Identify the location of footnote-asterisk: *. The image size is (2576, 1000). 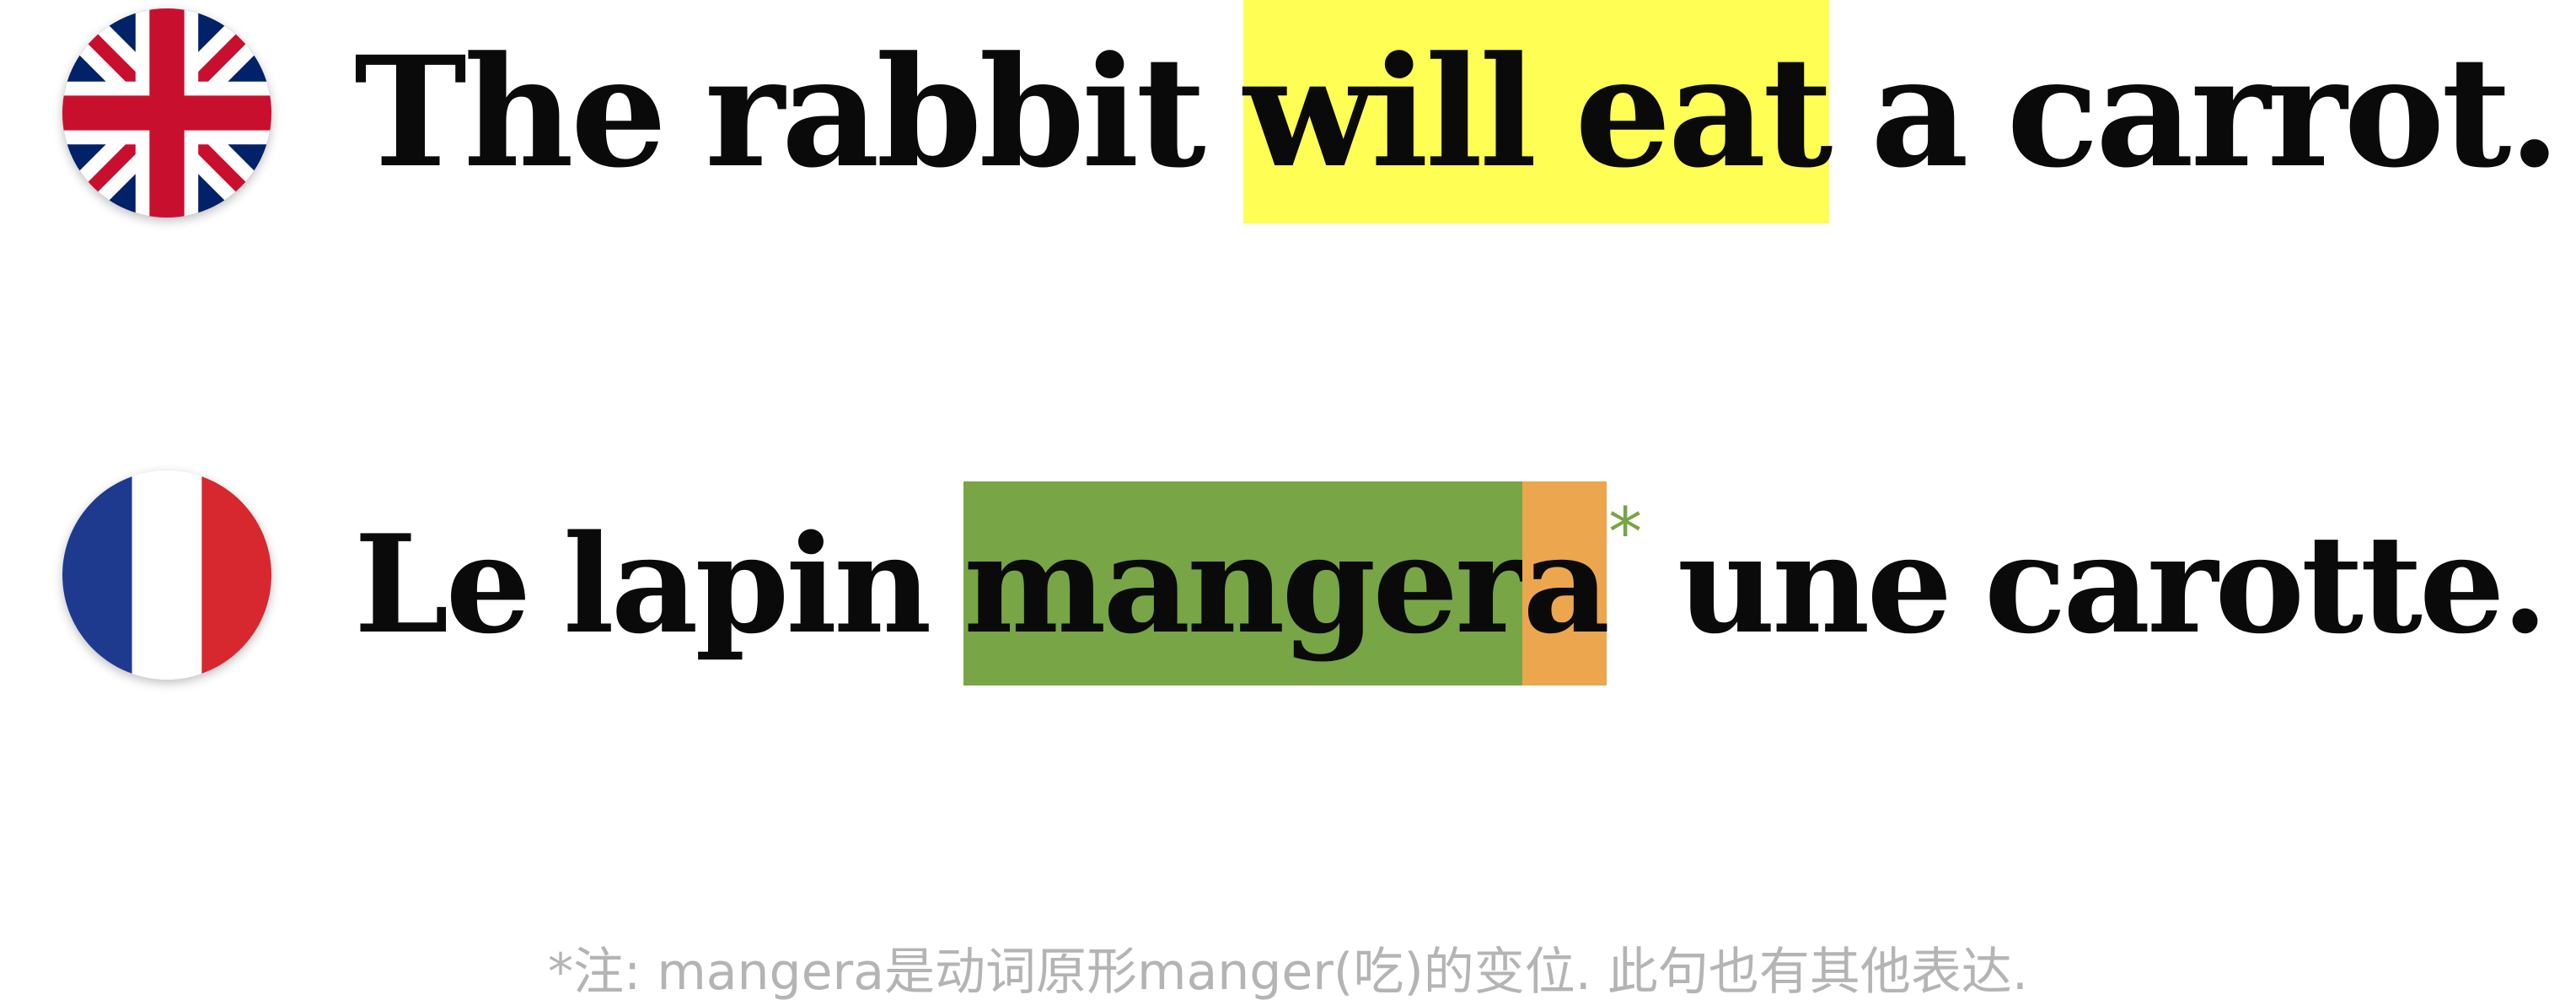
(1625, 532).